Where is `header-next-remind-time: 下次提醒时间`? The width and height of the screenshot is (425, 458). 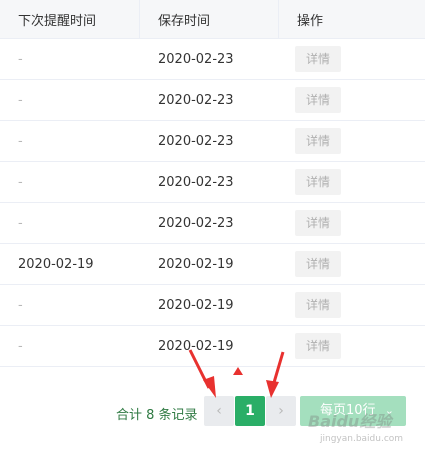
header-next-remind-time: 下次提醒时间 is located at coordinates (70, 19).